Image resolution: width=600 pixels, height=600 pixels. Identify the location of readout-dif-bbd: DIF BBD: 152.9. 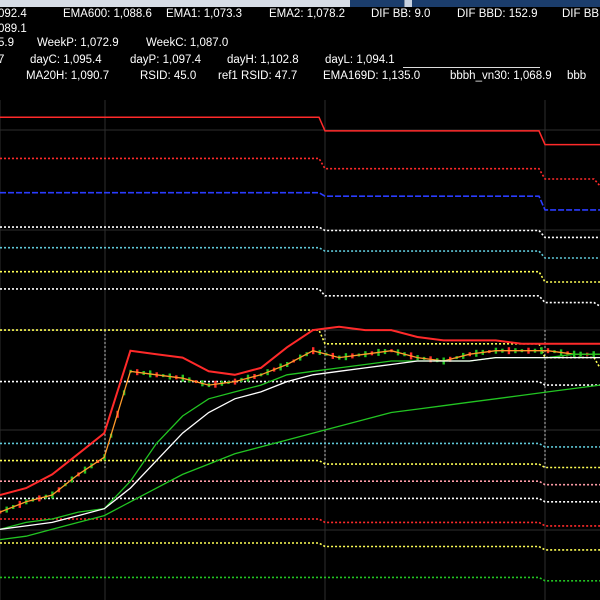
(497, 14).